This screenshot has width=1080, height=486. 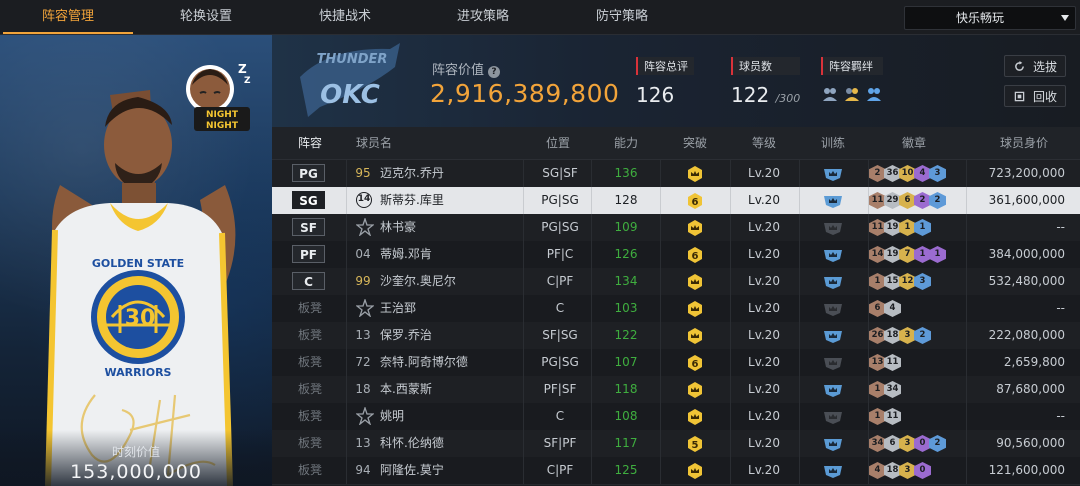 What do you see at coordinates (560, 173) in the screenshot?
I see `player-position: SG|SF` at bounding box center [560, 173].